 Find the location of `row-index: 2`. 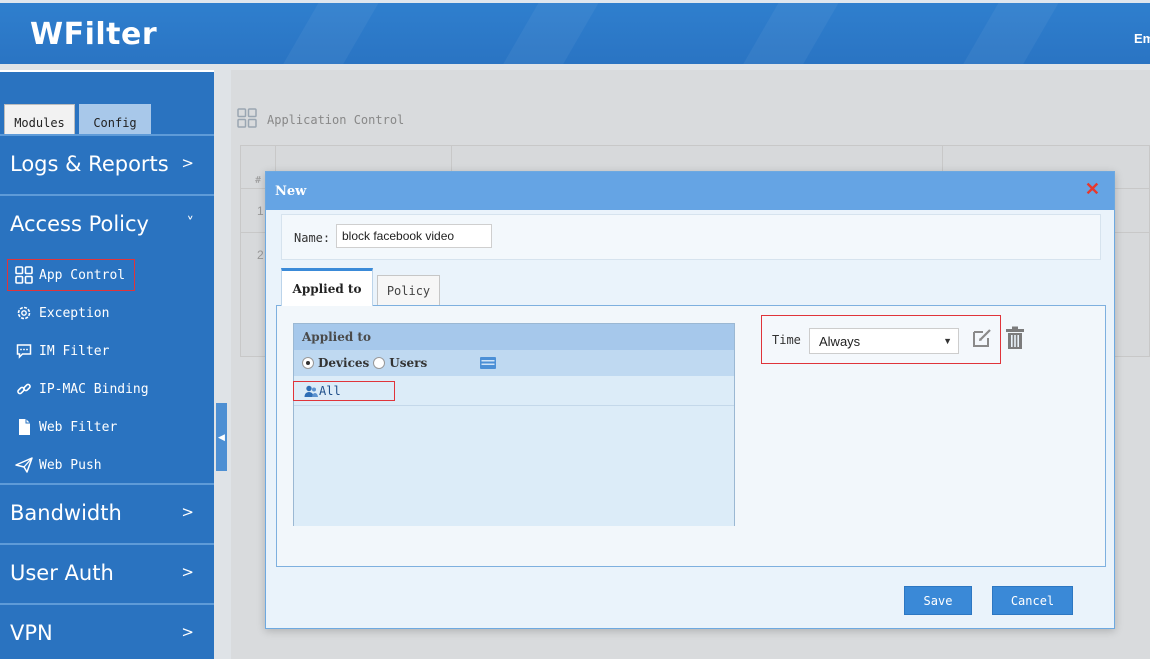

row-index: 2 is located at coordinates (260, 254).